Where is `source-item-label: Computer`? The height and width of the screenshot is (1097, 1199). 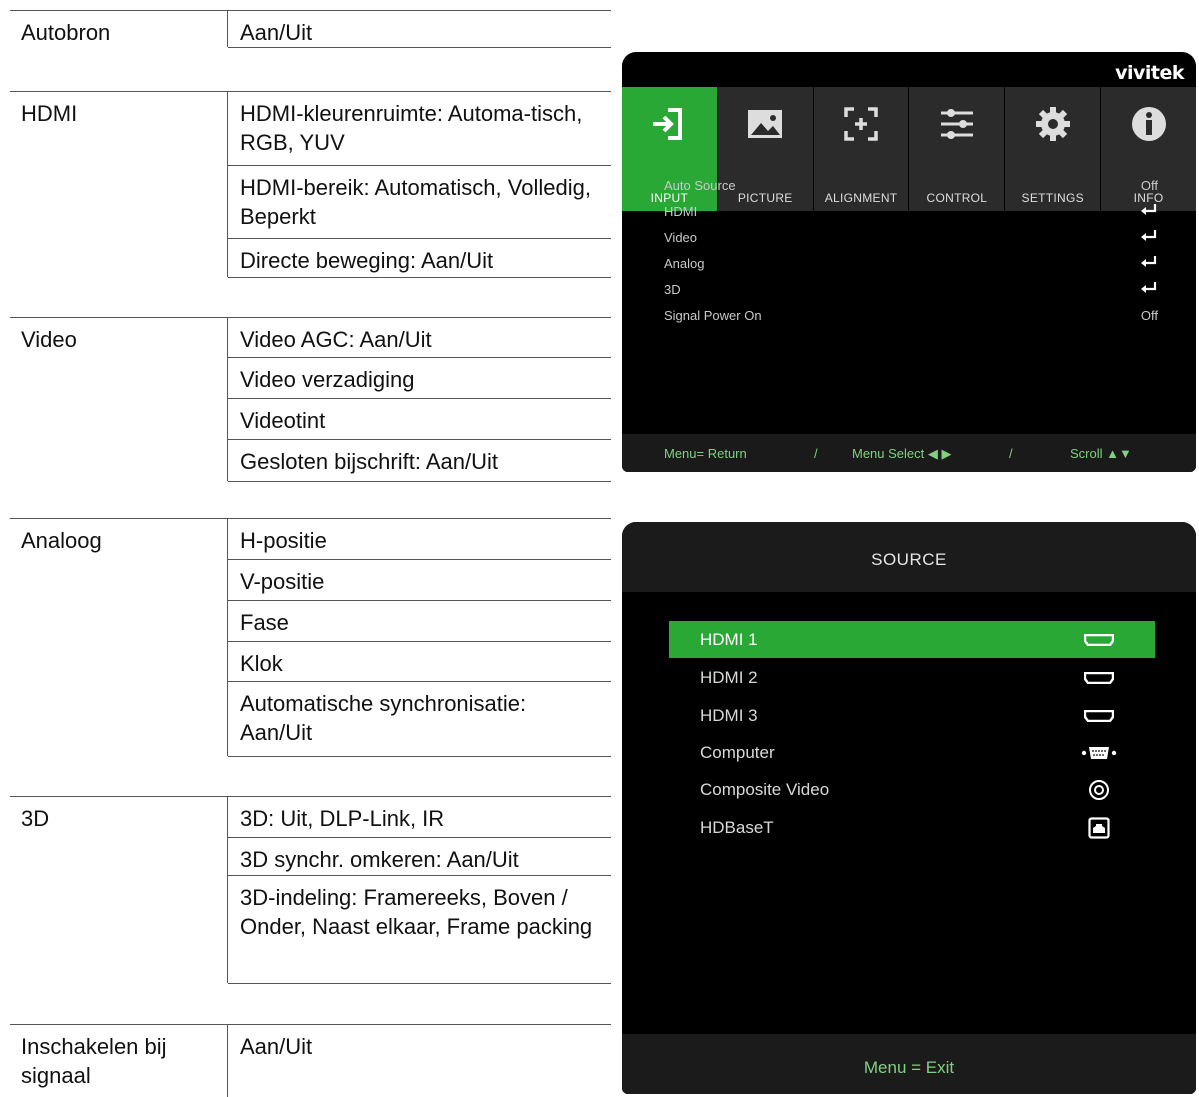
source-item-label: Computer is located at coordinates (737, 752).